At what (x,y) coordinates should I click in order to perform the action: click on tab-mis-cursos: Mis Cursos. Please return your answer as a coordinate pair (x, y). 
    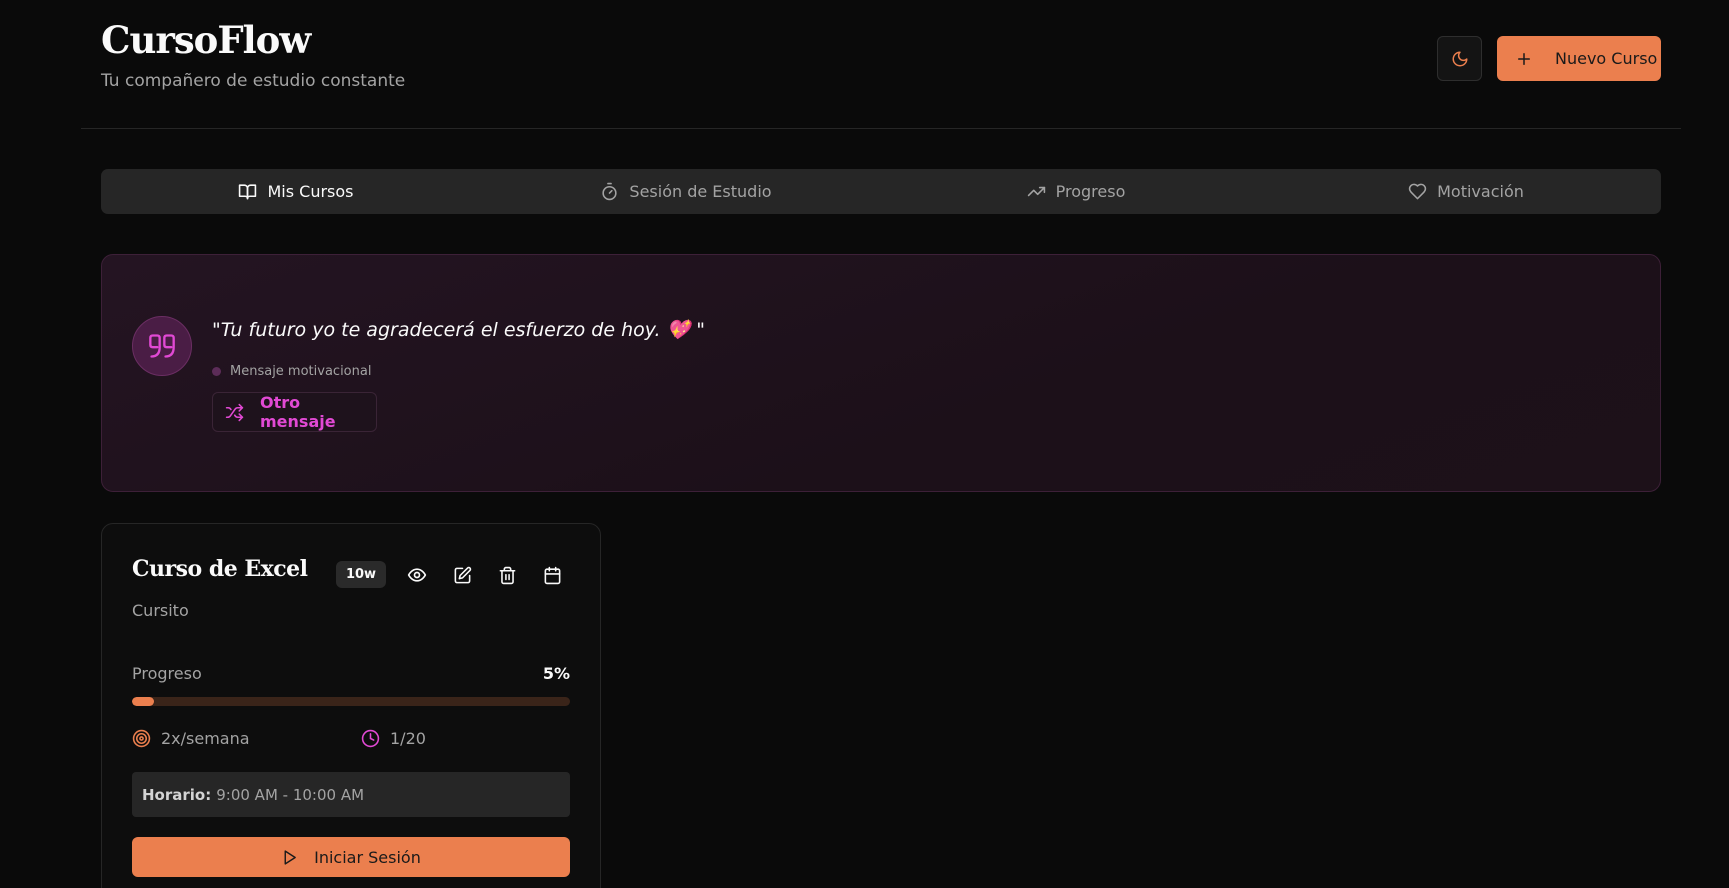
    Looking at the image, I should click on (296, 191).